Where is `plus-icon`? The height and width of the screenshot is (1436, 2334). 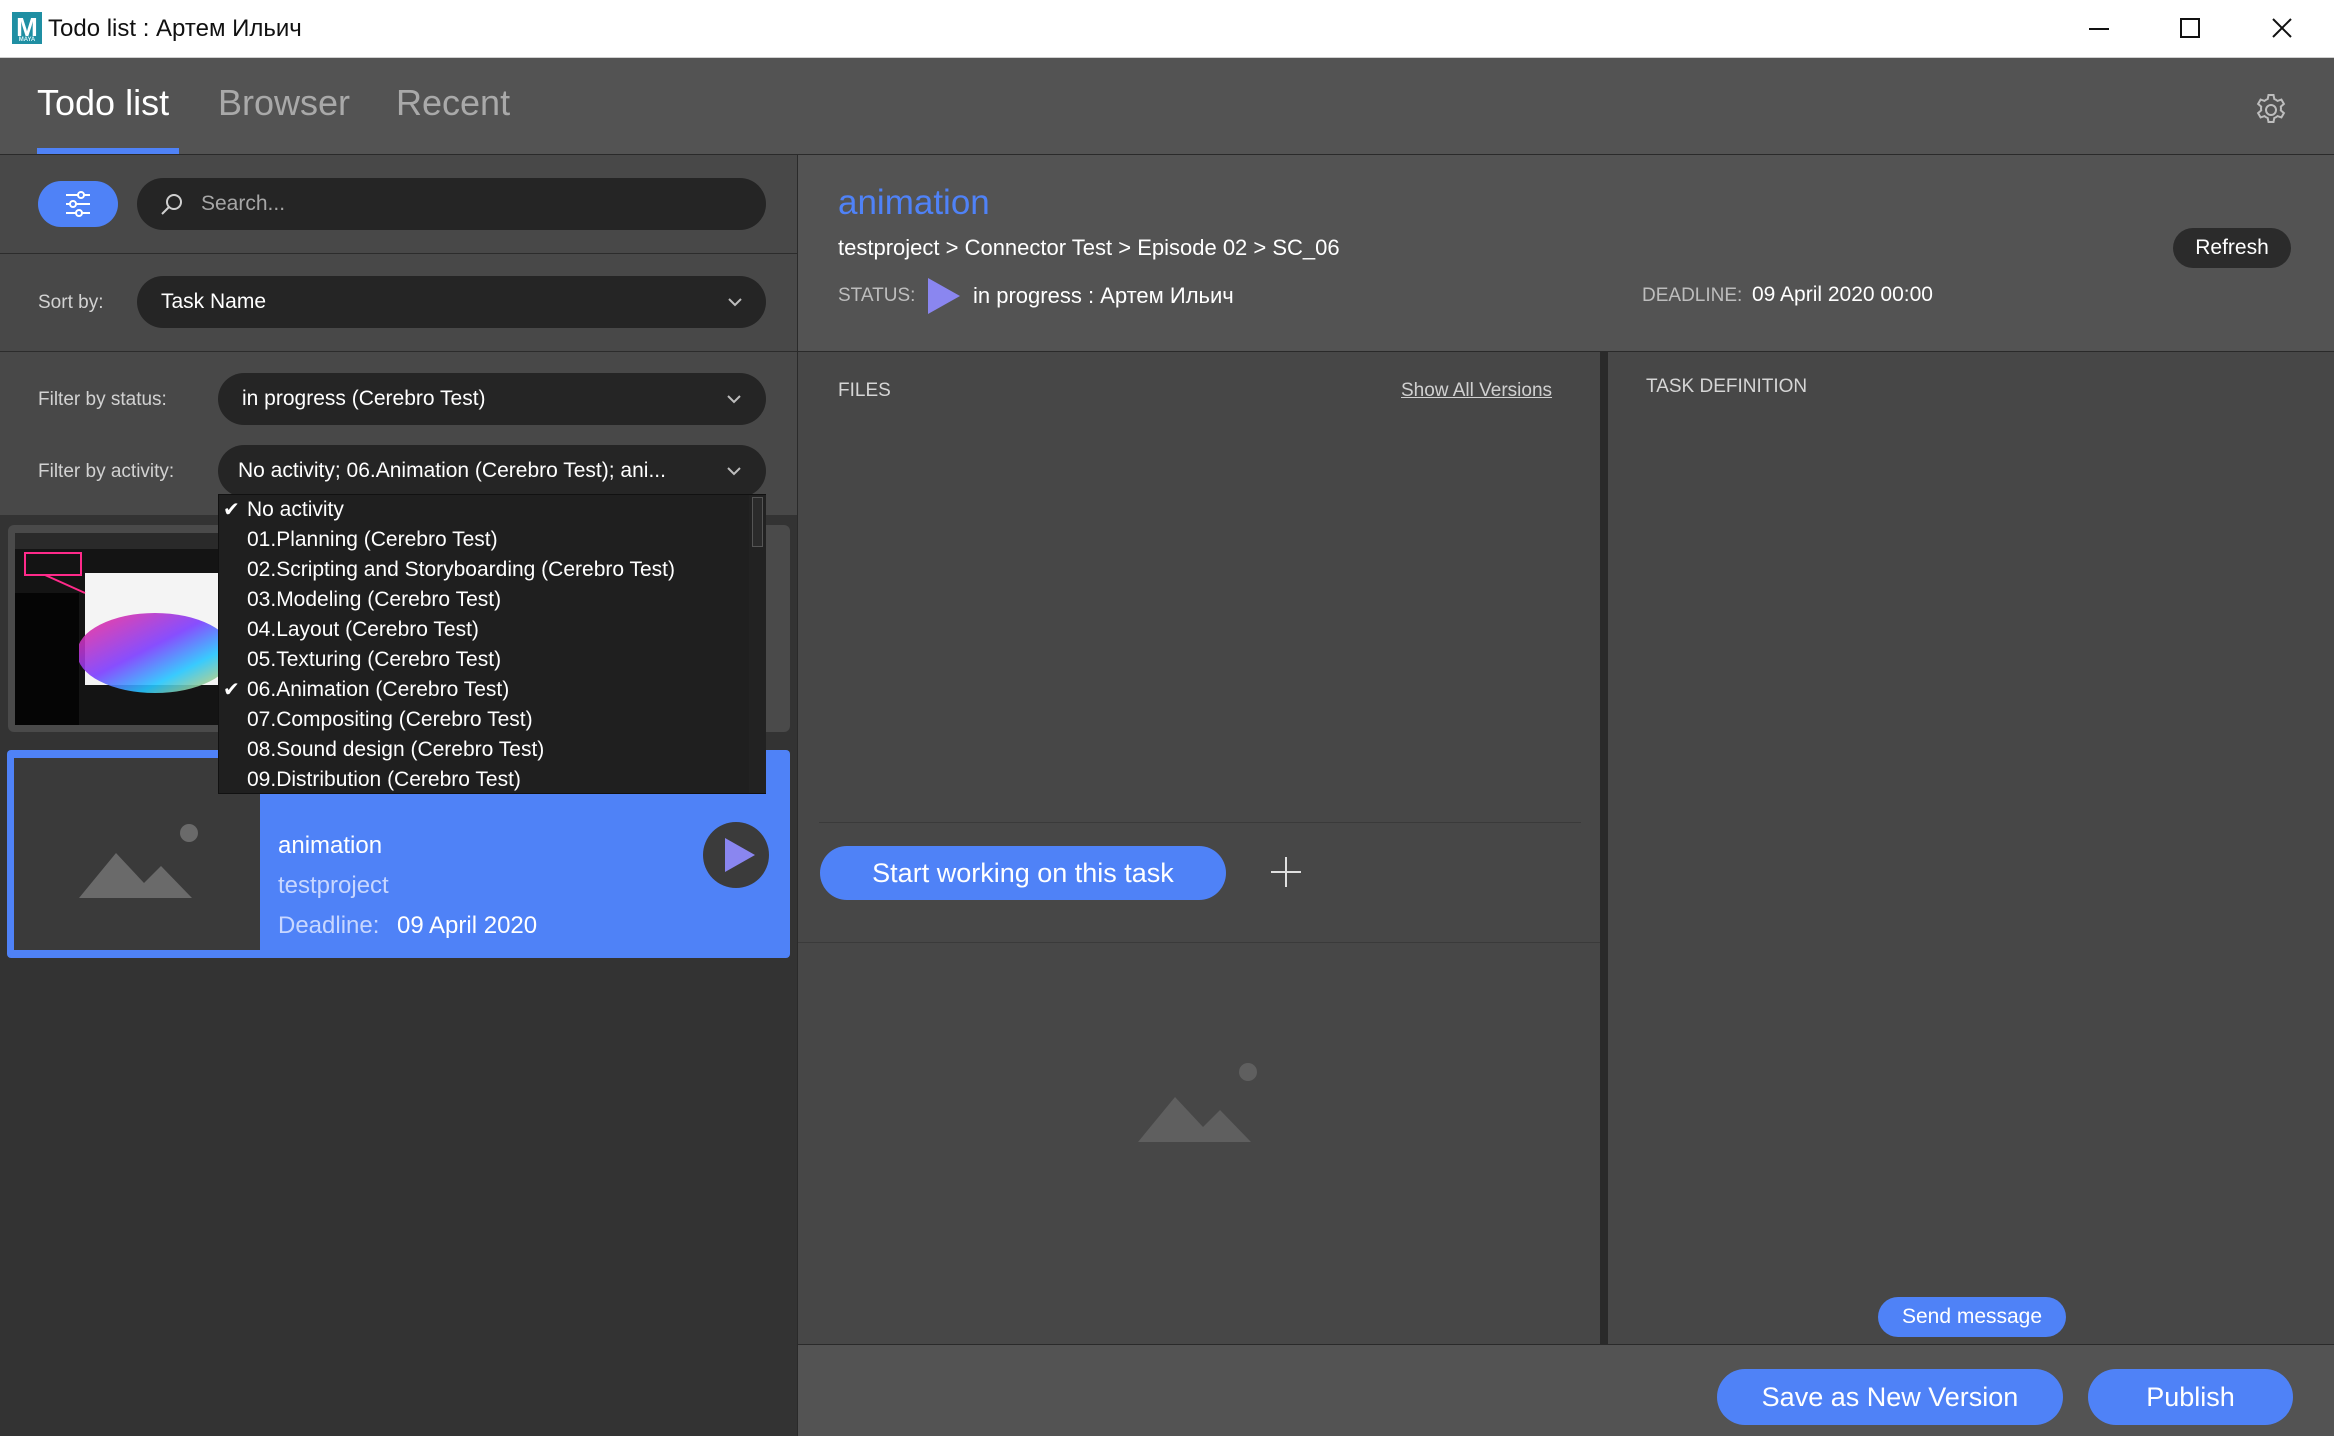
plus-icon is located at coordinates (1286, 872).